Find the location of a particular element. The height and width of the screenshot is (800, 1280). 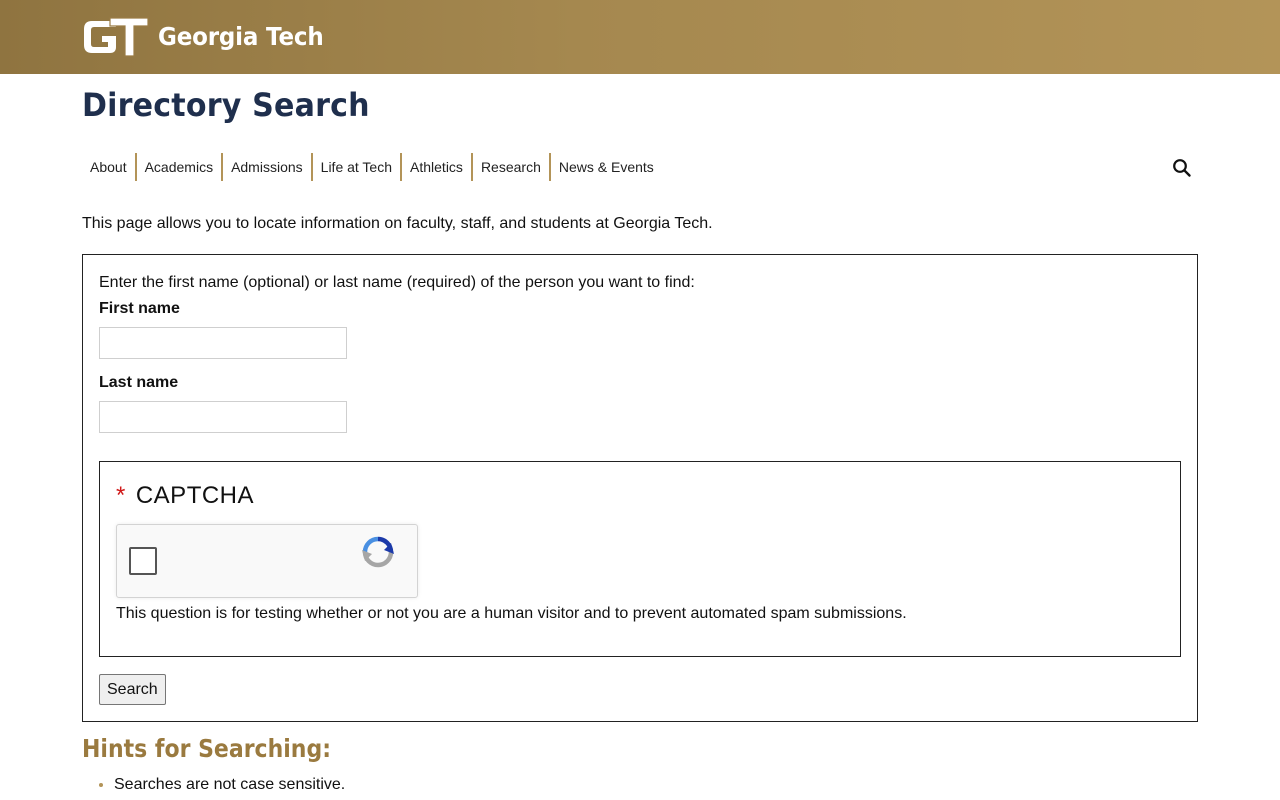

last-name-label: Last name is located at coordinates (139, 382).